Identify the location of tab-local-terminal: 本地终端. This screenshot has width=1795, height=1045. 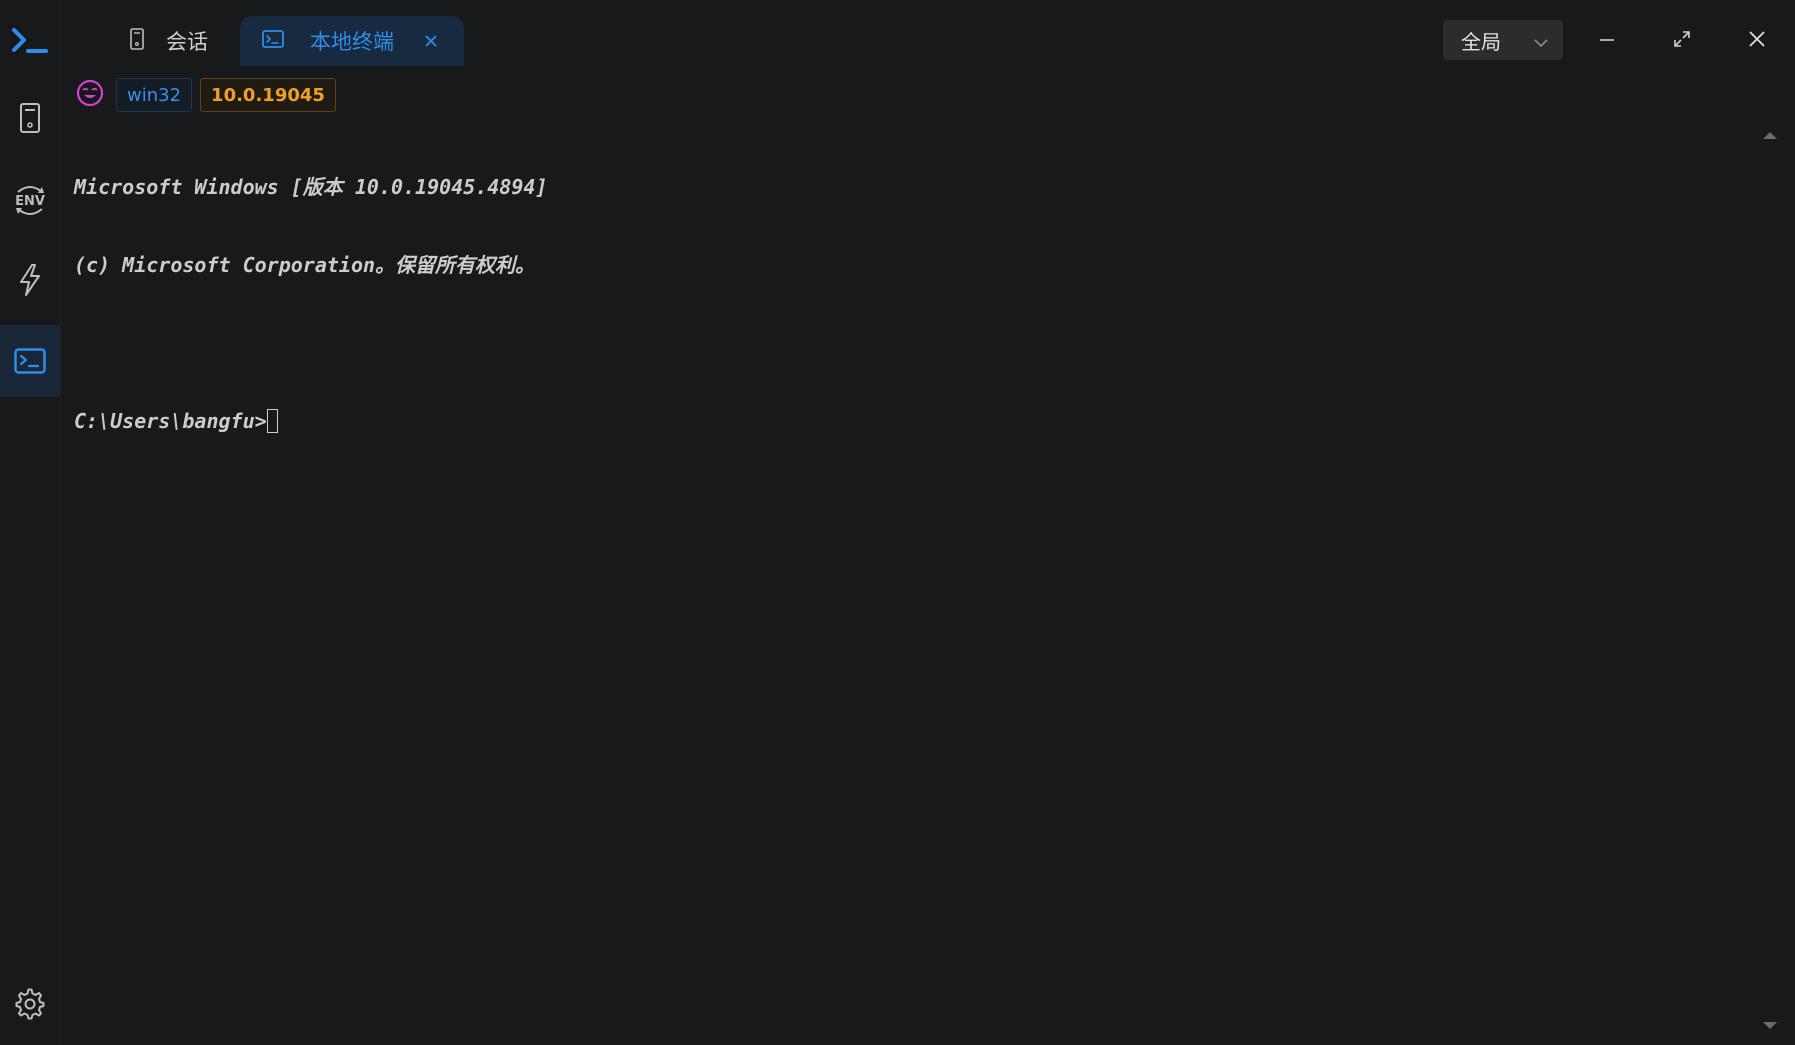
(352, 41).